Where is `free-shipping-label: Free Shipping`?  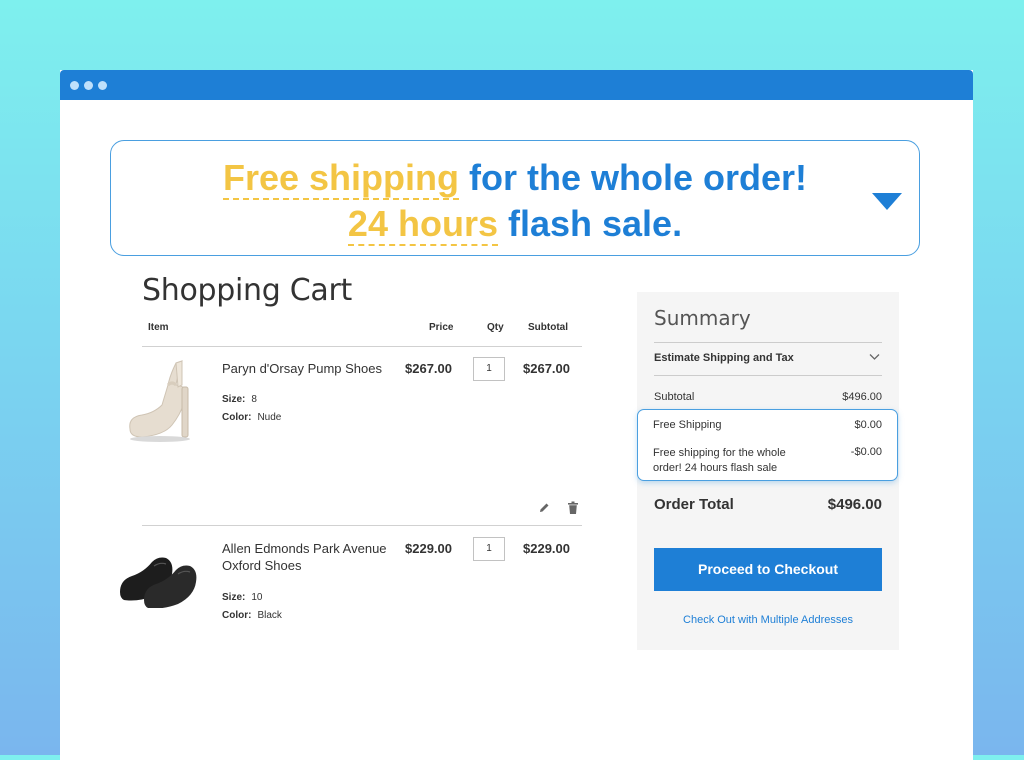
free-shipping-label: Free Shipping is located at coordinates (687, 425).